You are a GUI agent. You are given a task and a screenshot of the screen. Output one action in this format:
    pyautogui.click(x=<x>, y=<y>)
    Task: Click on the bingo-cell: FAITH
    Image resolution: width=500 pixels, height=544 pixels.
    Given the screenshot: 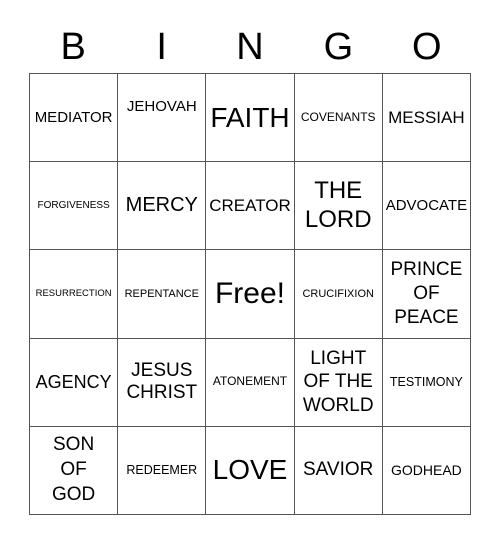 What is the action you would take?
    pyautogui.click(x=250, y=118)
    